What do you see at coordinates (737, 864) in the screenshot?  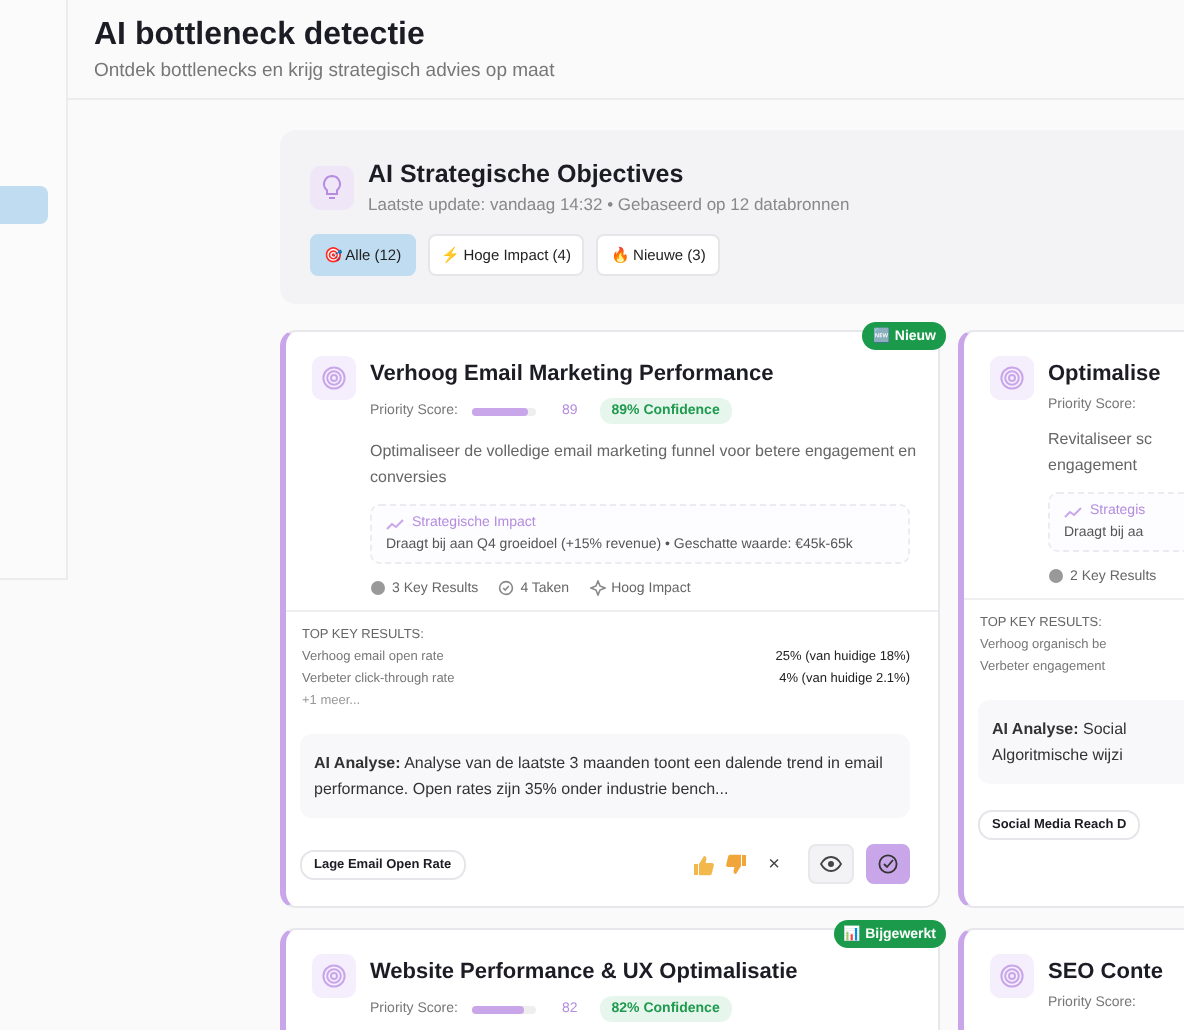 I see `thumbs-down-icon` at bounding box center [737, 864].